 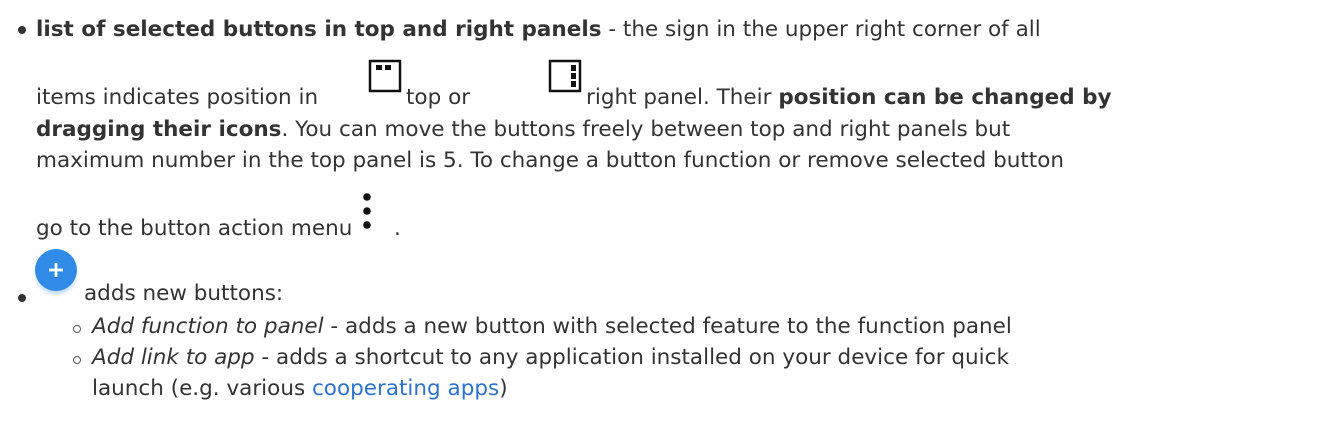 I want to click on sub-item-2-close: ), so click(x=503, y=388).